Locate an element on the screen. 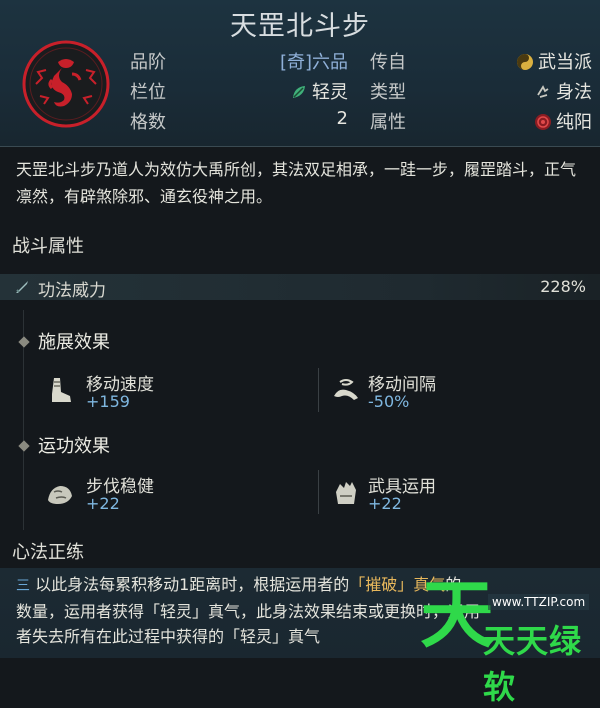 The image size is (600, 708). cast-heading: 施展效果 is located at coordinates (74, 342).